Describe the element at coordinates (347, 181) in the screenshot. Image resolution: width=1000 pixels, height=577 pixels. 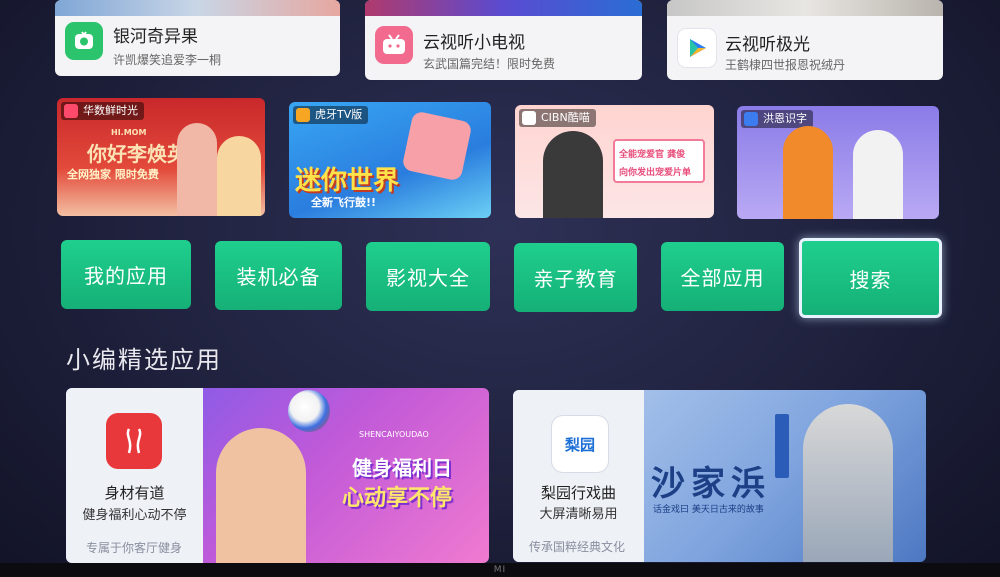
I see `banner-headline: 迷你世界` at that location.